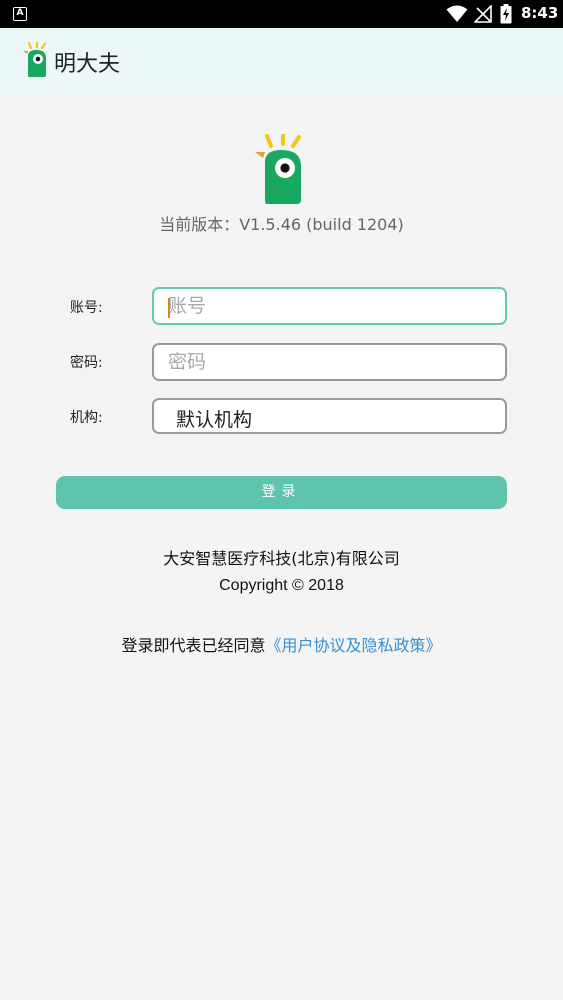 The width and height of the screenshot is (563, 1000). What do you see at coordinates (483, 14) in the screenshot?
I see `signal-off-icon` at bounding box center [483, 14].